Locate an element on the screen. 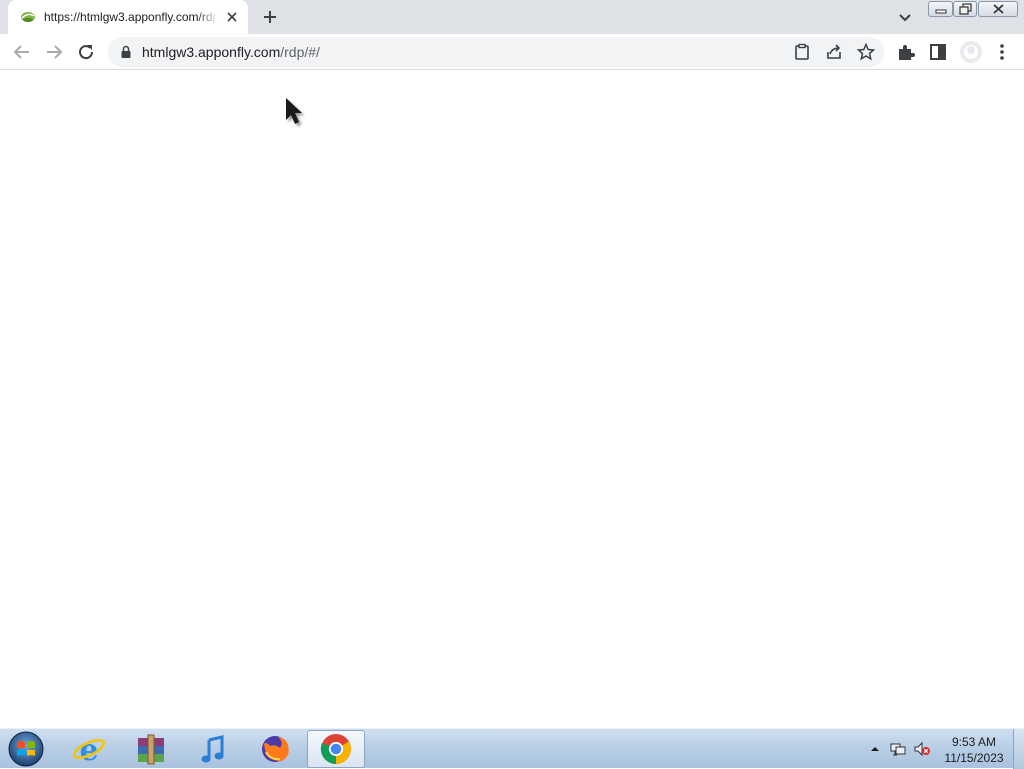 This screenshot has height=769, width=1024. forward-icon is located at coordinates (54, 52).